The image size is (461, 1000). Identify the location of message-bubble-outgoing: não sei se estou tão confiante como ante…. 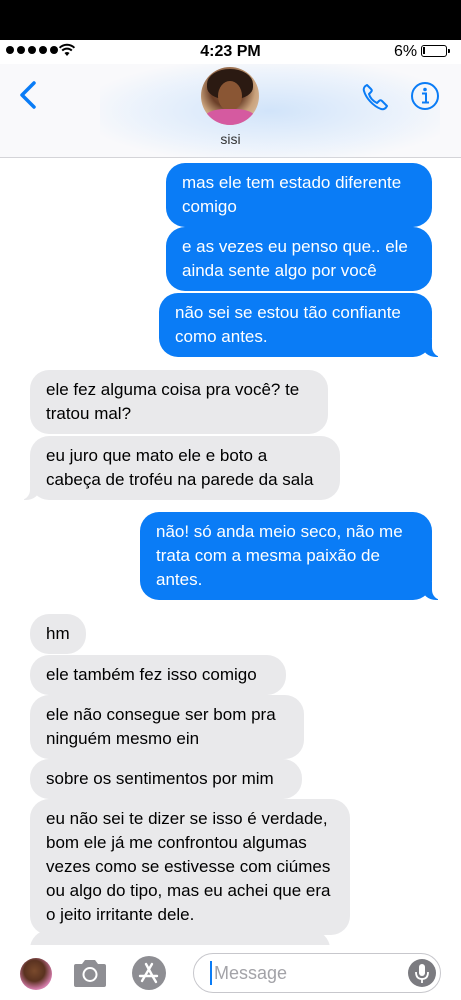
(301, 325).